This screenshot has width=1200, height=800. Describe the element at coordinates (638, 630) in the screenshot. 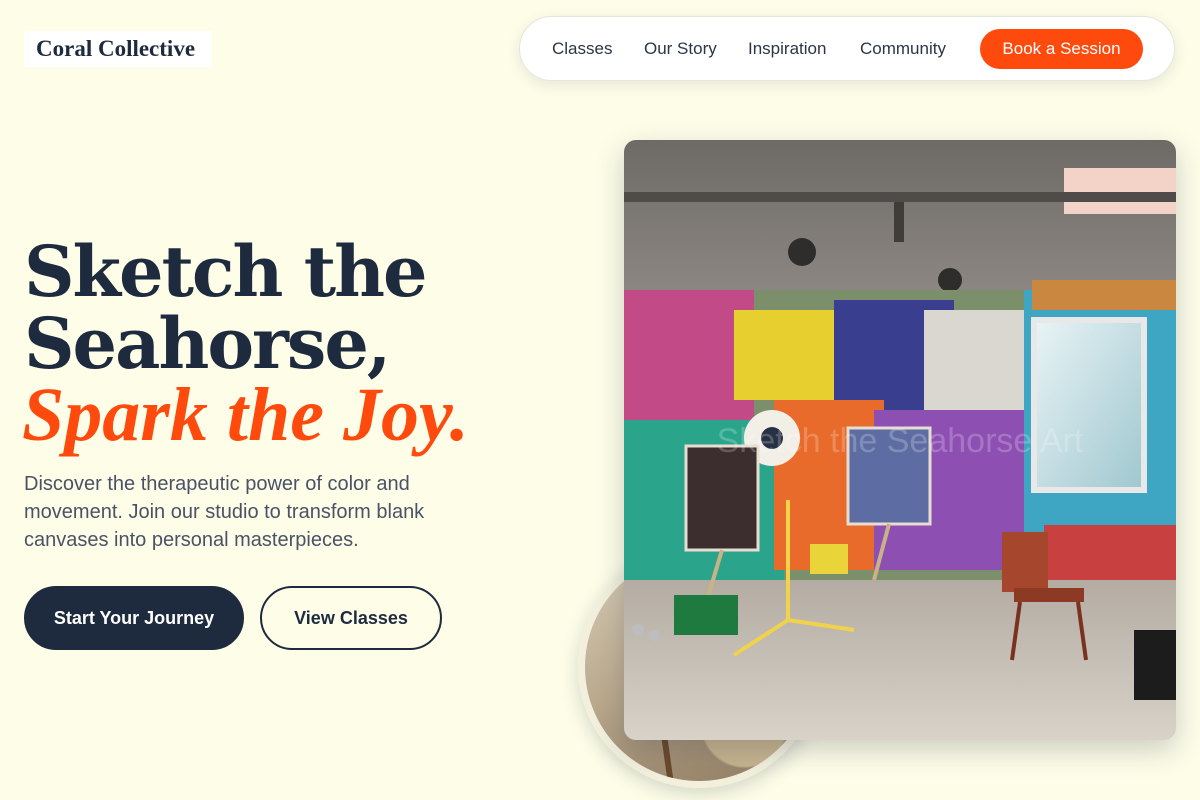

I see `paint-can` at that location.